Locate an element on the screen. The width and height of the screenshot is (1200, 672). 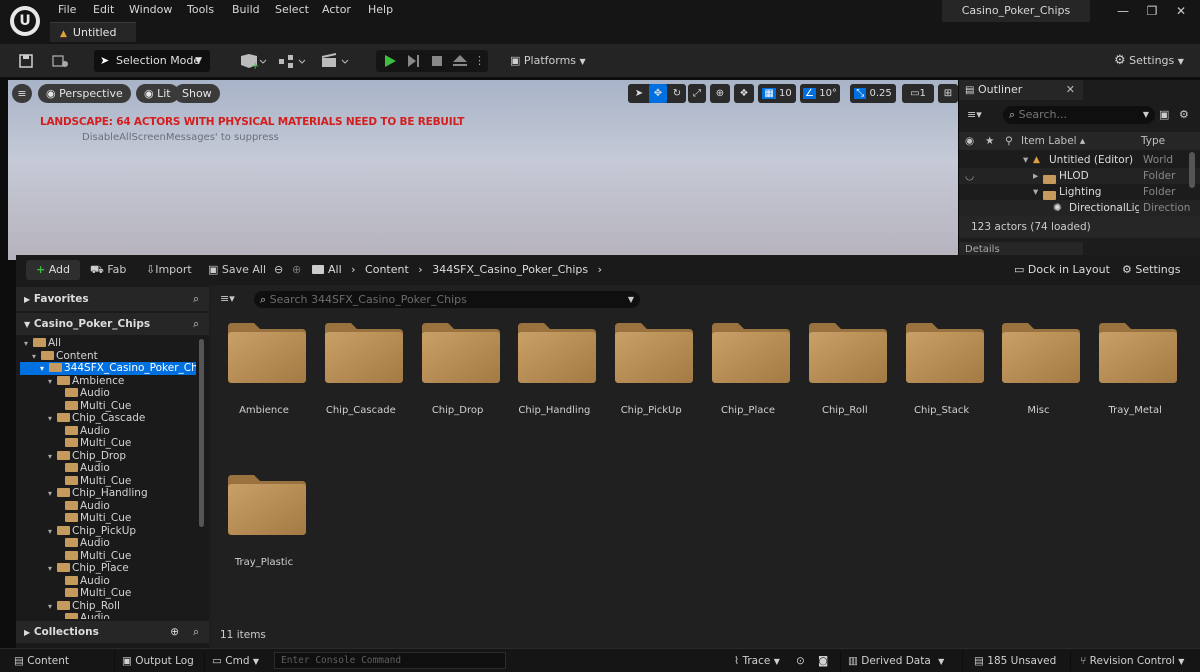
add-collection-icon: ⊕ is located at coordinates (174, 632).